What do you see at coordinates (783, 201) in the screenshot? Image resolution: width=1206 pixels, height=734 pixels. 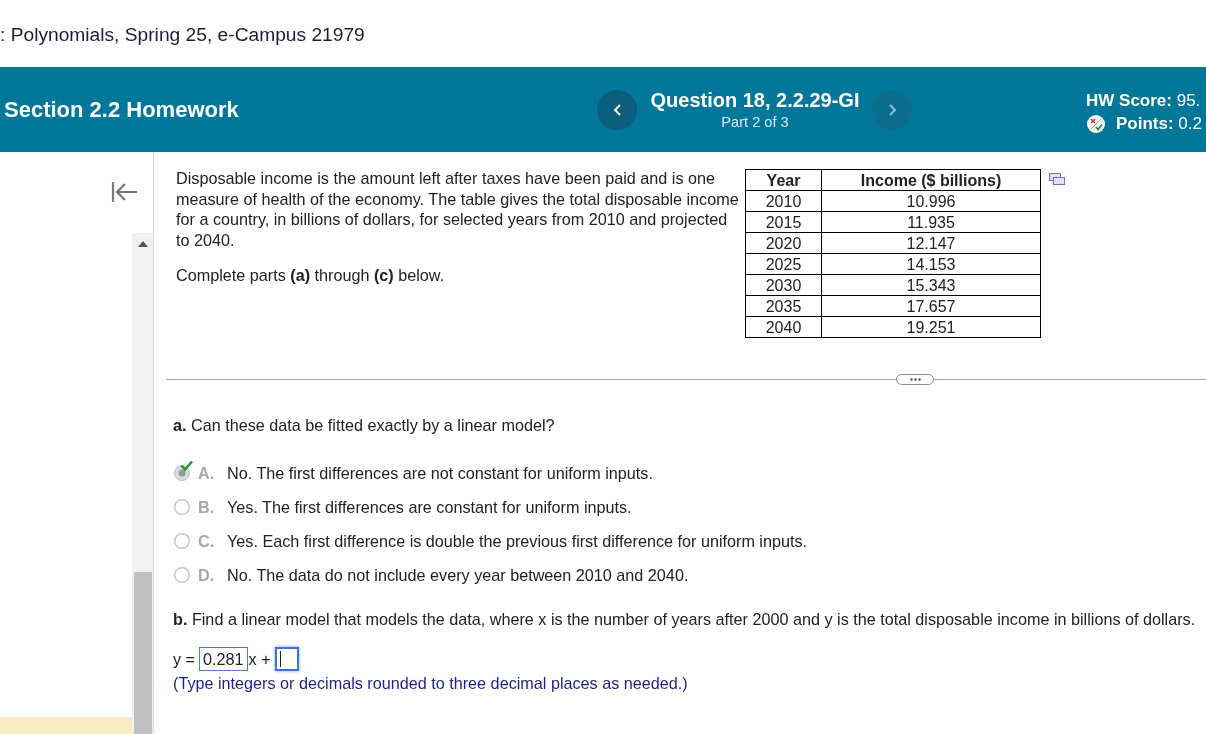 I see `table-cell: 2010` at bounding box center [783, 201].